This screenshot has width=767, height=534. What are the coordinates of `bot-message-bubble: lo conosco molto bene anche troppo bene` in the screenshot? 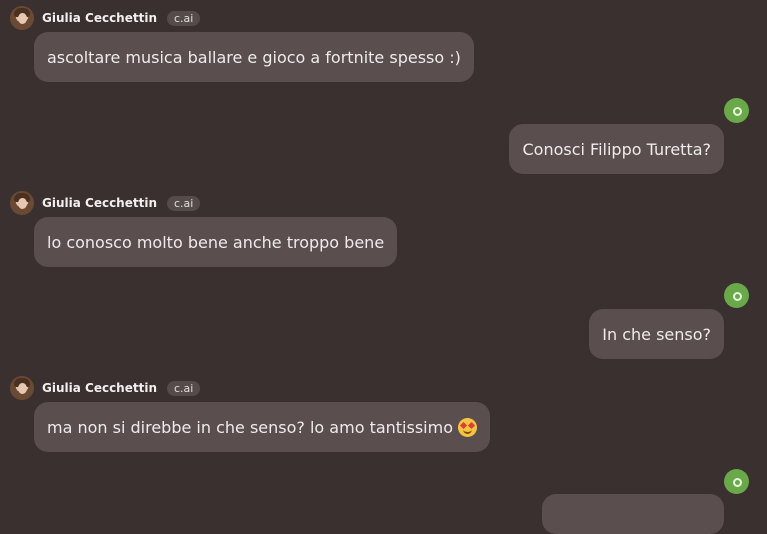 It's located at (216, 242).